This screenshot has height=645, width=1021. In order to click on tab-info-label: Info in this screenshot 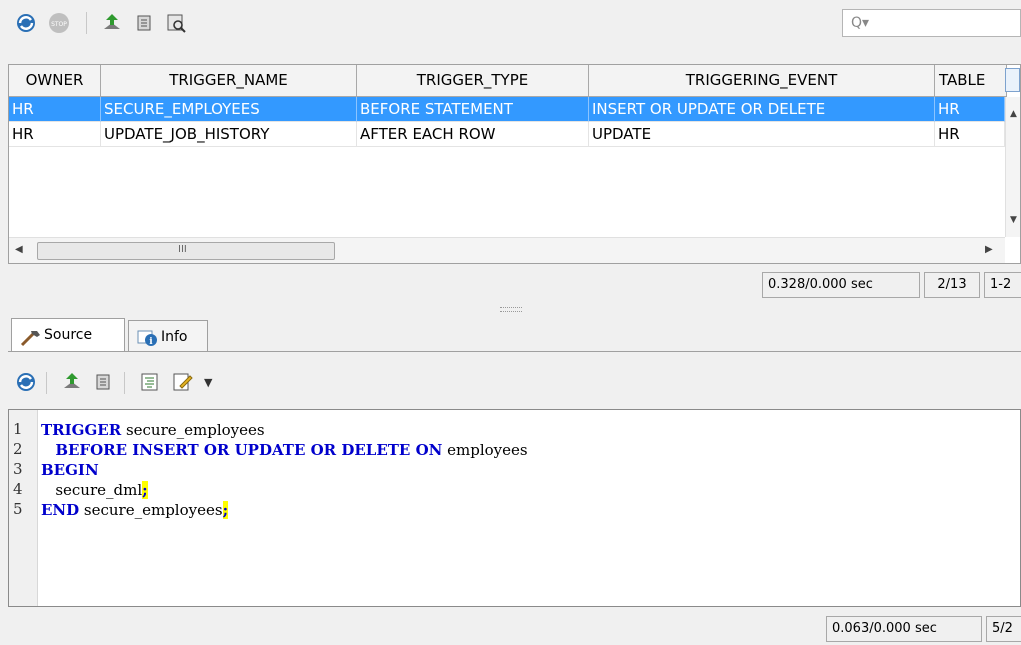, I will do `click(174, 337)`.